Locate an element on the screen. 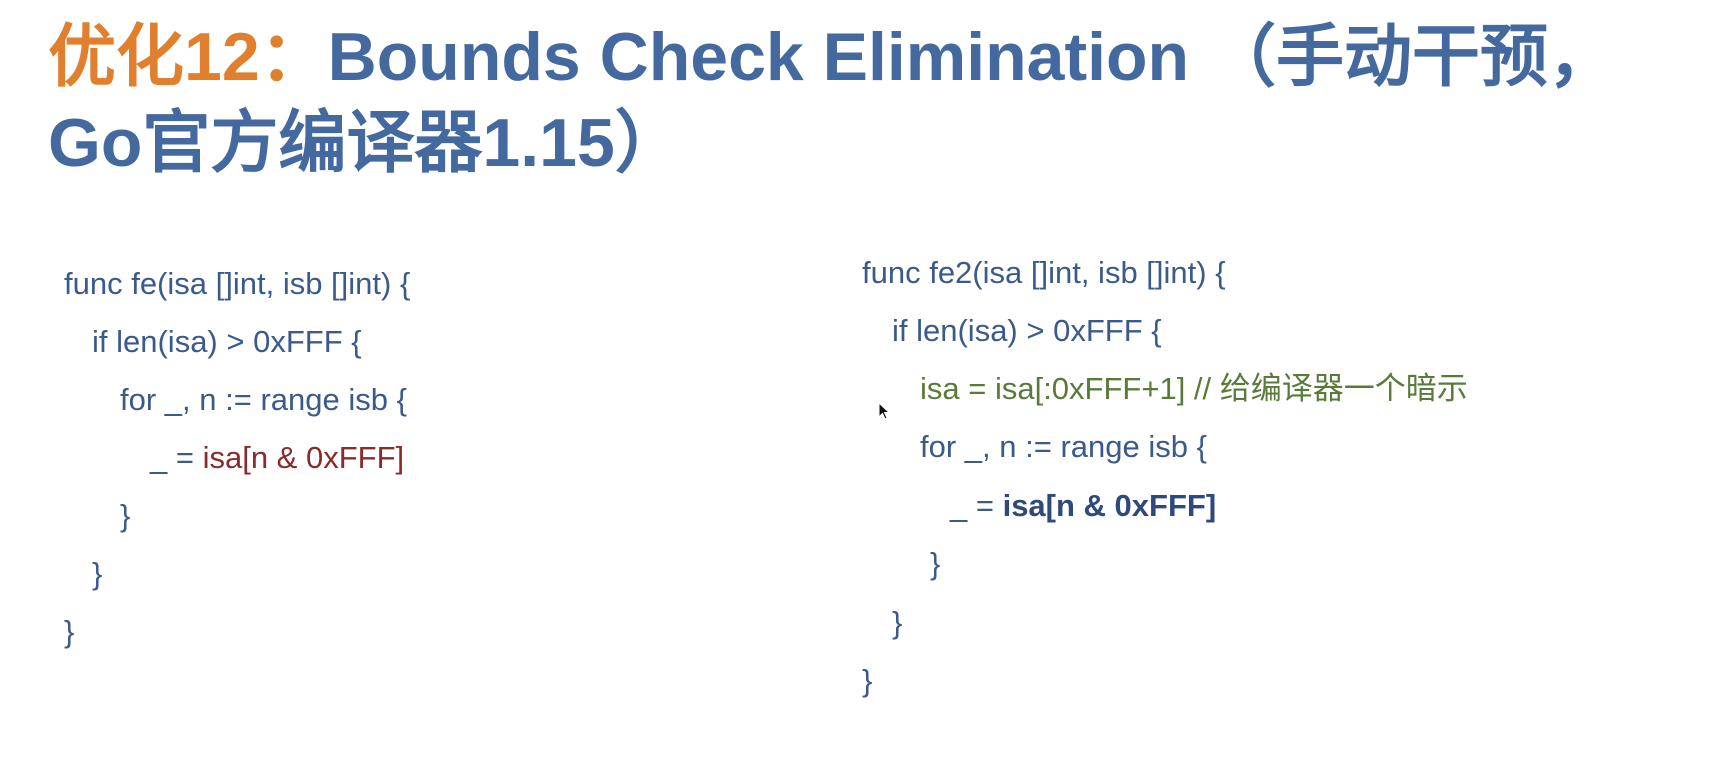 The image size is (1712, 766). code-hint-line: isa = isa[:0xFFF+1] // 给编译器一个暗示 is located at coordinates (1194, 388).